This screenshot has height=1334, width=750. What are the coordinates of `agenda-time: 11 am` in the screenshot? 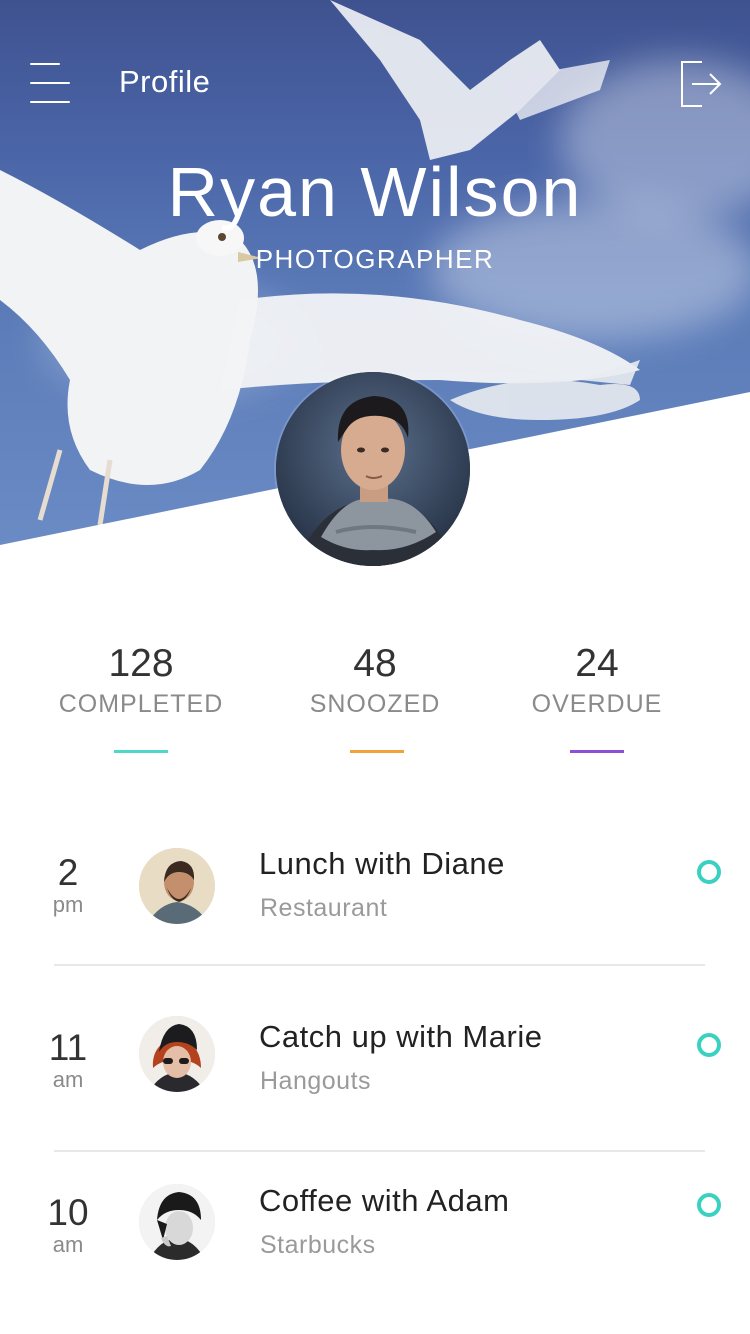 It's located at (68, 1060).